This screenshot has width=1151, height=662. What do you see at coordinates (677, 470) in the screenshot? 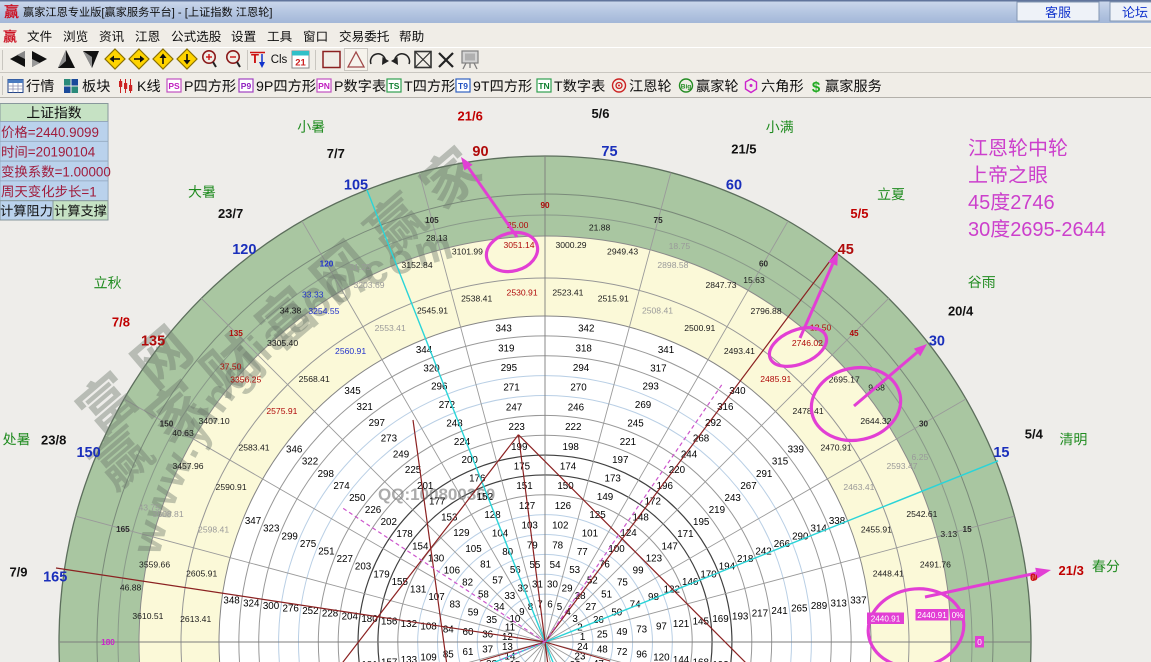
I see `svg-text: 220` at bounding box center [677, 470].